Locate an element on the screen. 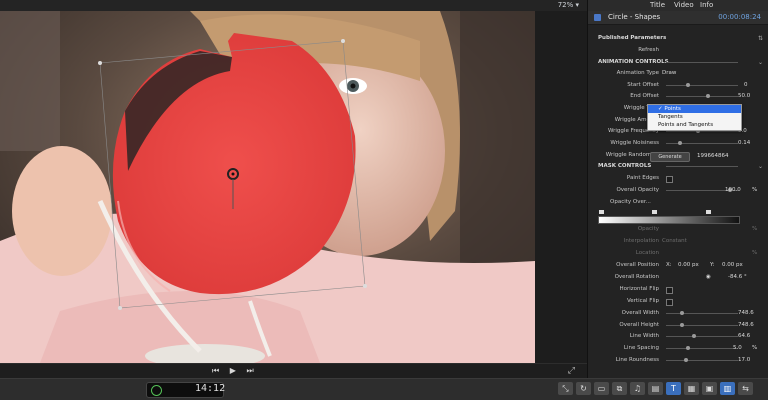 Image resolution: width=768 pixels, height=400 pixels. overall-opacity-value: 100.0 is located at coordinates (733, 190).